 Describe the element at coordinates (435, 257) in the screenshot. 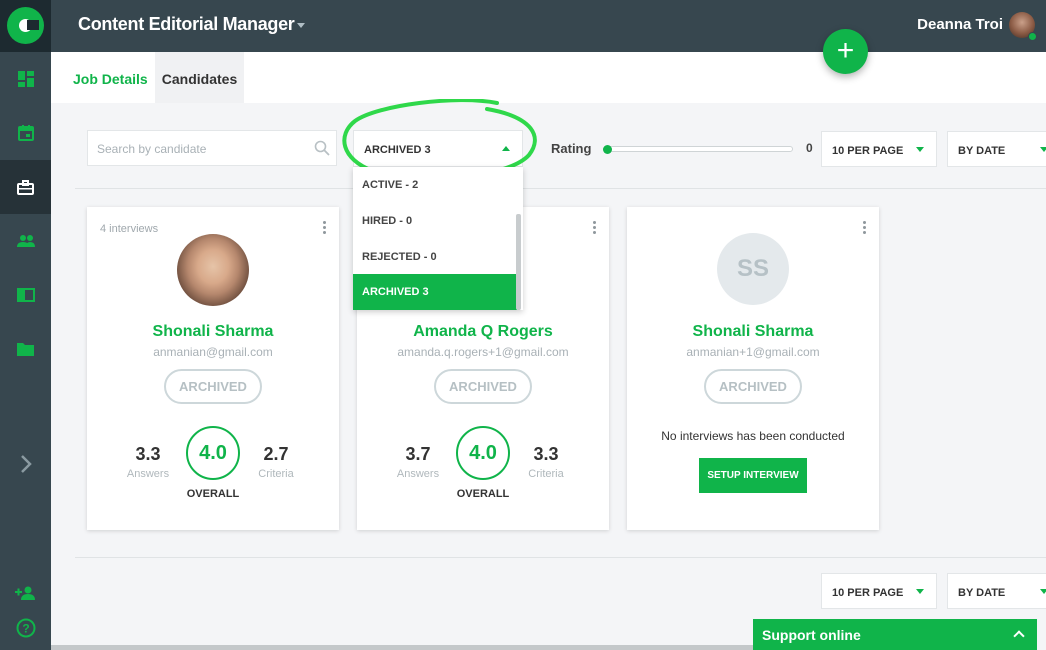

I see `status-option-rejected: REJECTED - 0` at that location.